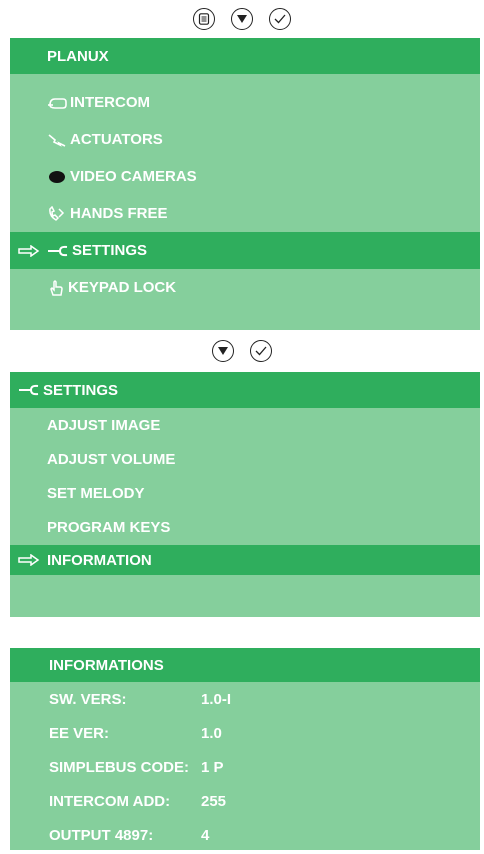 Image resolution: width=484 pixels, height=854 pixels. What do you see at coordinates (122, 287) in the screenshot?
I see `menu-item-label: KEYPAD LOCK` at bounding box center [122, 287].